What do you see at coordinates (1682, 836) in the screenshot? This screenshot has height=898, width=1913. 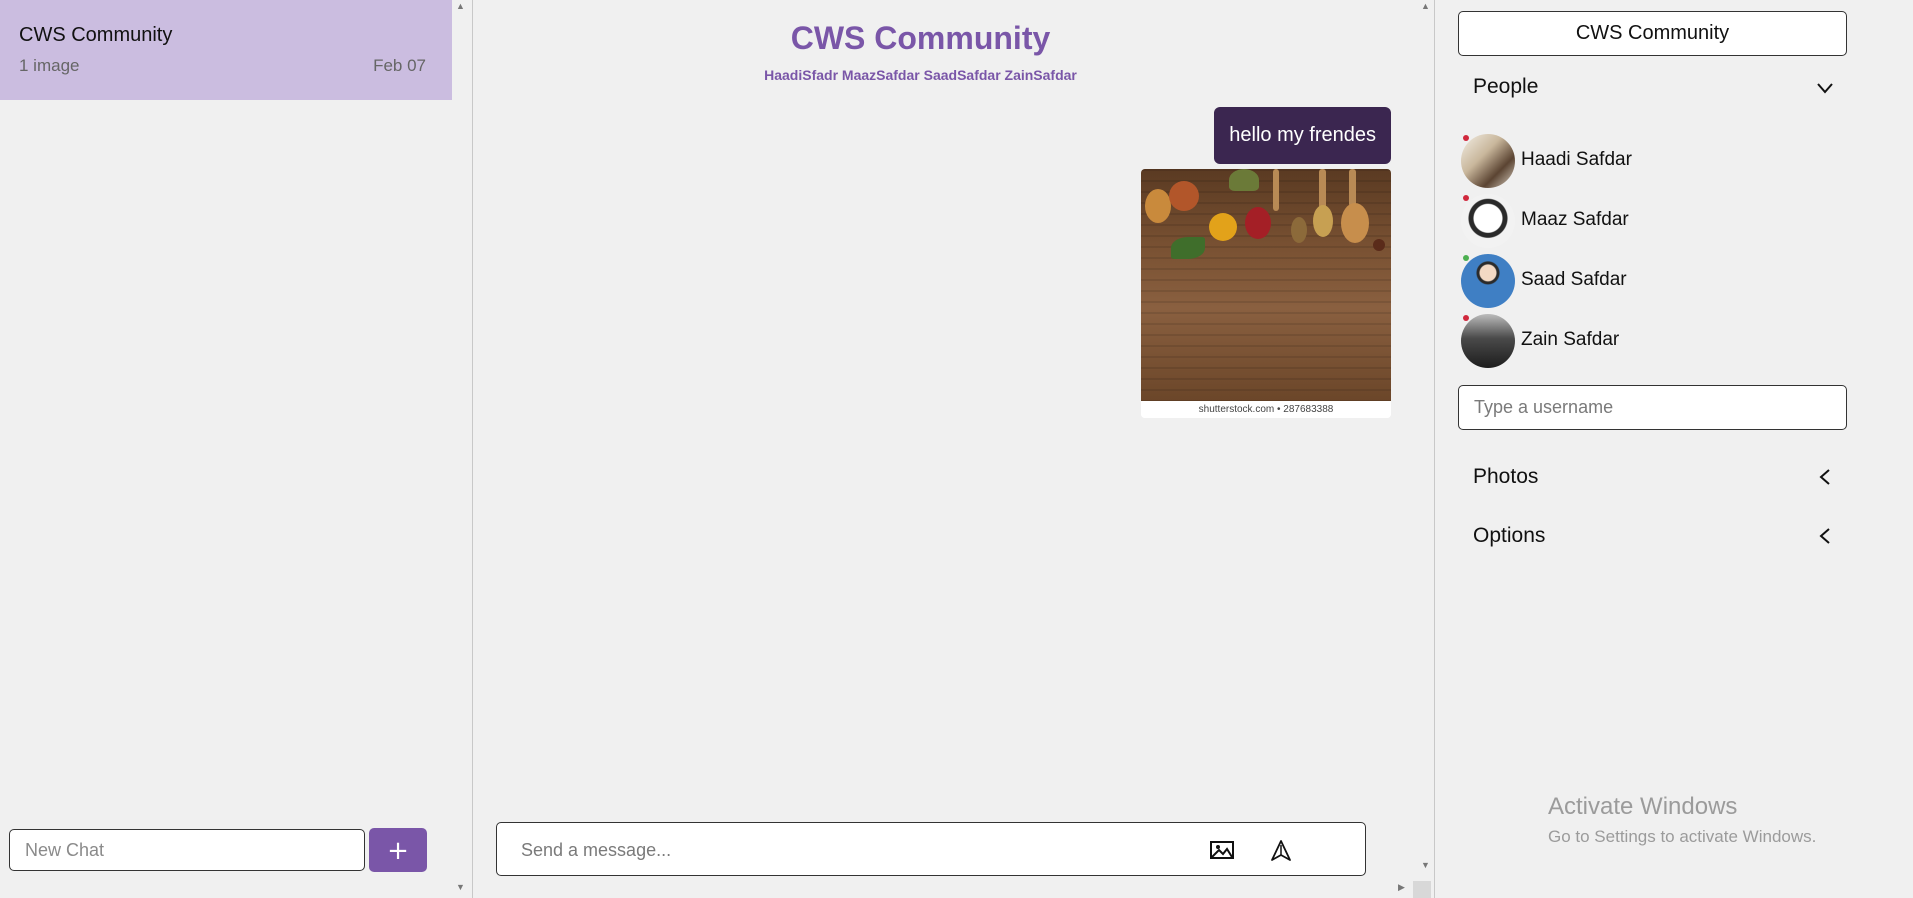 I see `activate-windows-subtitle: Go to Settings to activate Windows.` at bounding box center [1682, 836].